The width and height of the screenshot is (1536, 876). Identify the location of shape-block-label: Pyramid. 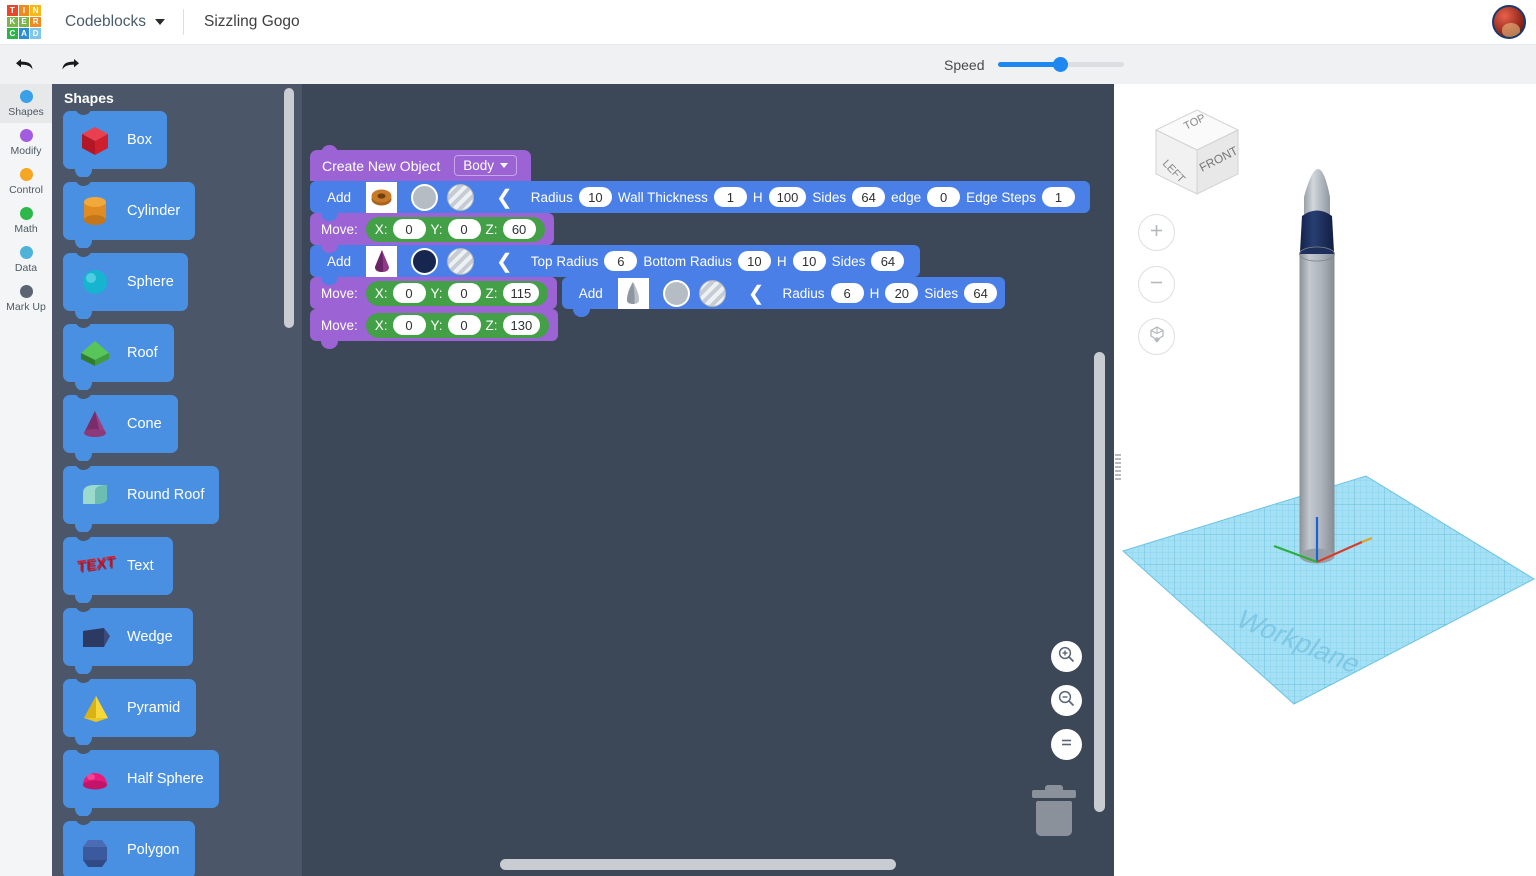
(154, 708).